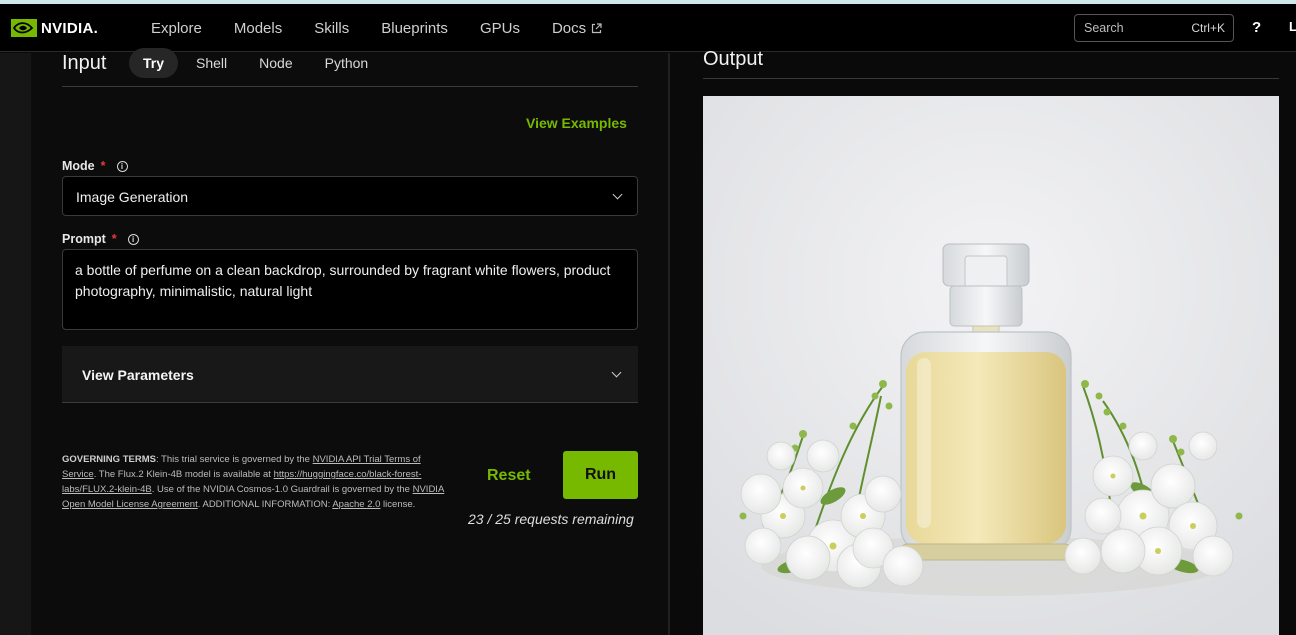 The image size is (1296, 635). What do you see at coordinates (15, 344) in the screenshot?
I see `left-gutter` at bounding box center [15, 344].